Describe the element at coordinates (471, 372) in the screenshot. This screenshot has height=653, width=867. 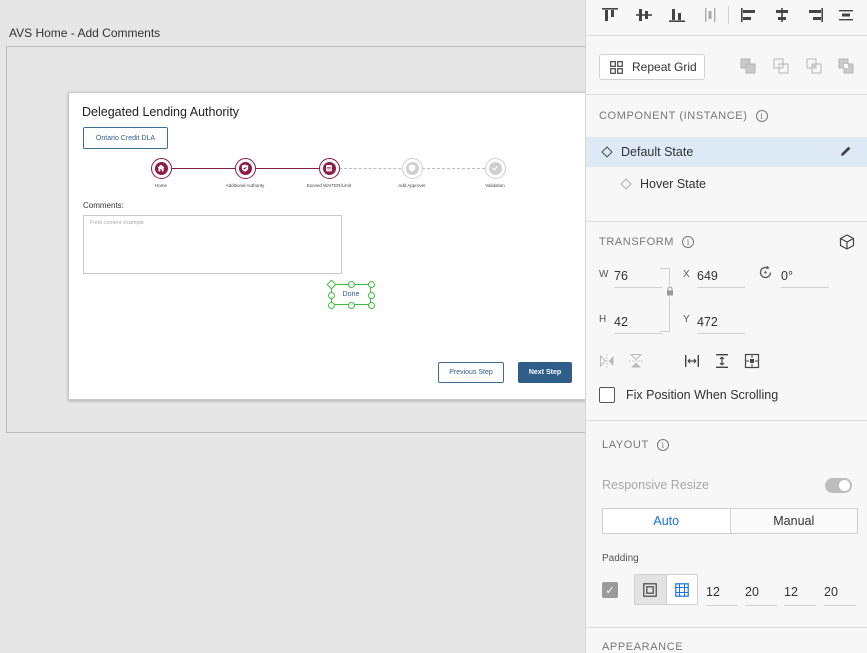
I see `previous-step-button: Previous Step` at that location.